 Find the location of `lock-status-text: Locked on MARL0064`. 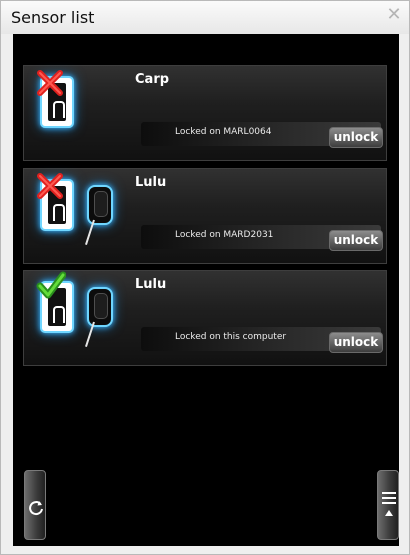

lock-status-text: Locked on MARL0064 is located at coordinates (223, 132).